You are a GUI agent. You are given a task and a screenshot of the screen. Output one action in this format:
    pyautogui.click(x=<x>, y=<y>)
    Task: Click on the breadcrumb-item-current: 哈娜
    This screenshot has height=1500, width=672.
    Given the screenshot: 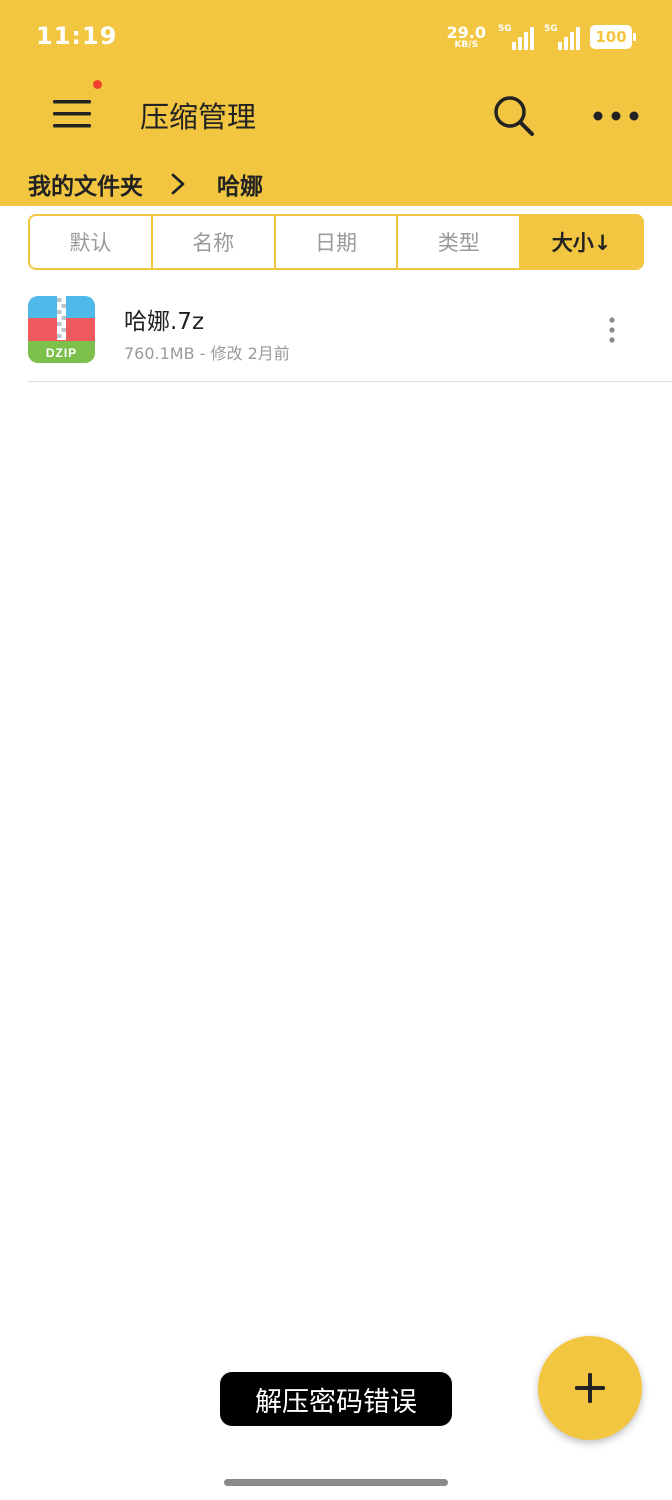 What is the action you would take?
    pyautogui.click(x=240, y=184)
    